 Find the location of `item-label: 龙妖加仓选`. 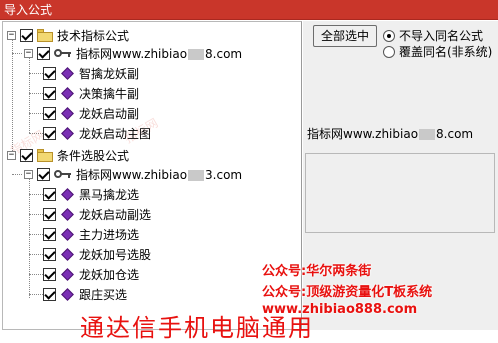

item-label: 龙妖加仓选 is located at coordinates (109, 274).